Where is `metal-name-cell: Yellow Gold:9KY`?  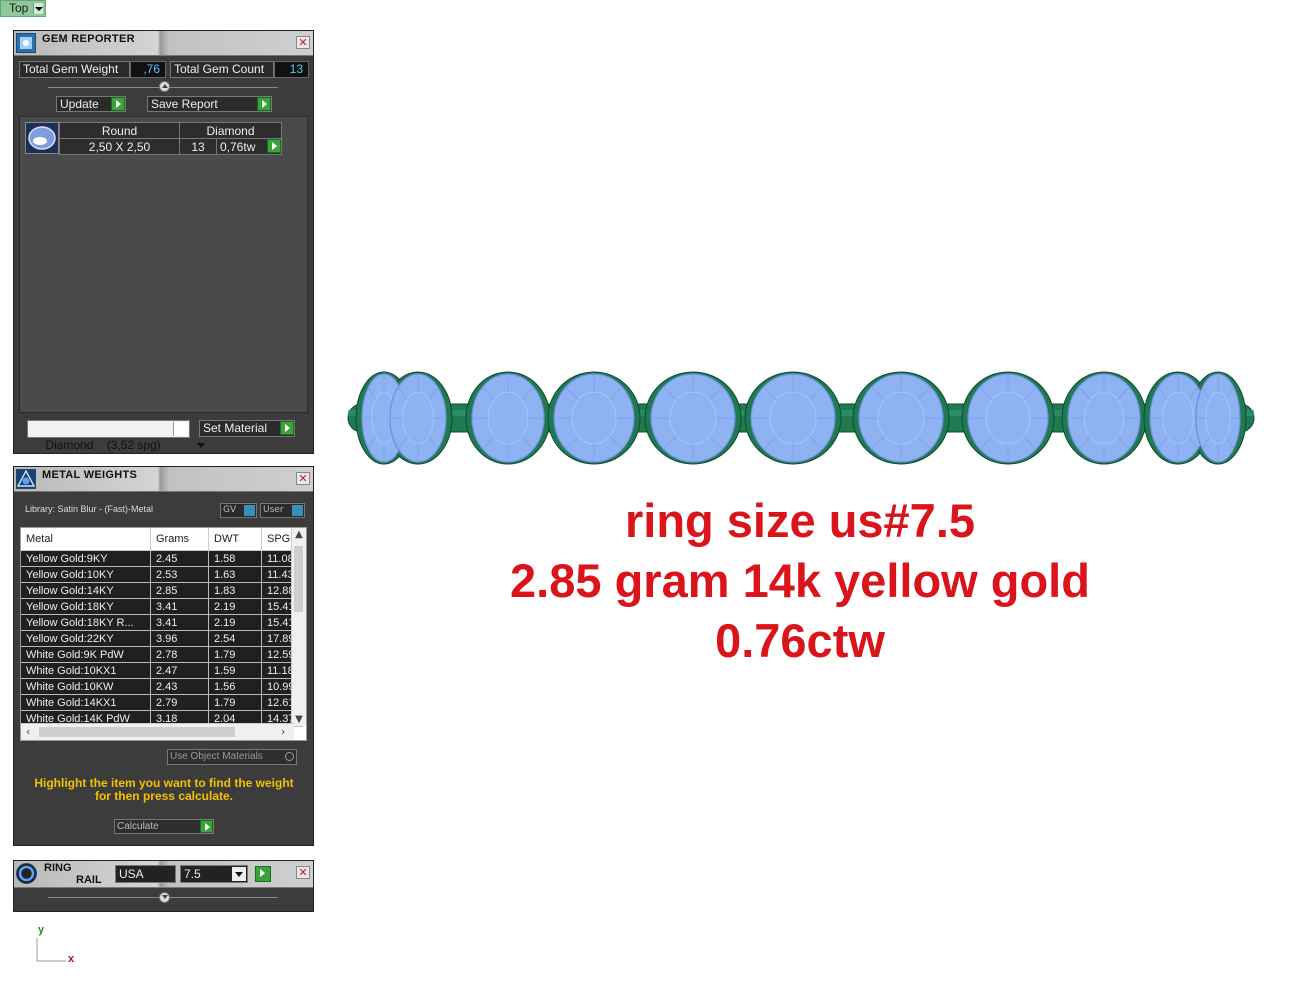 metal-name-cell: Yellow Gold:9KY is located at coordinates (86, 558).